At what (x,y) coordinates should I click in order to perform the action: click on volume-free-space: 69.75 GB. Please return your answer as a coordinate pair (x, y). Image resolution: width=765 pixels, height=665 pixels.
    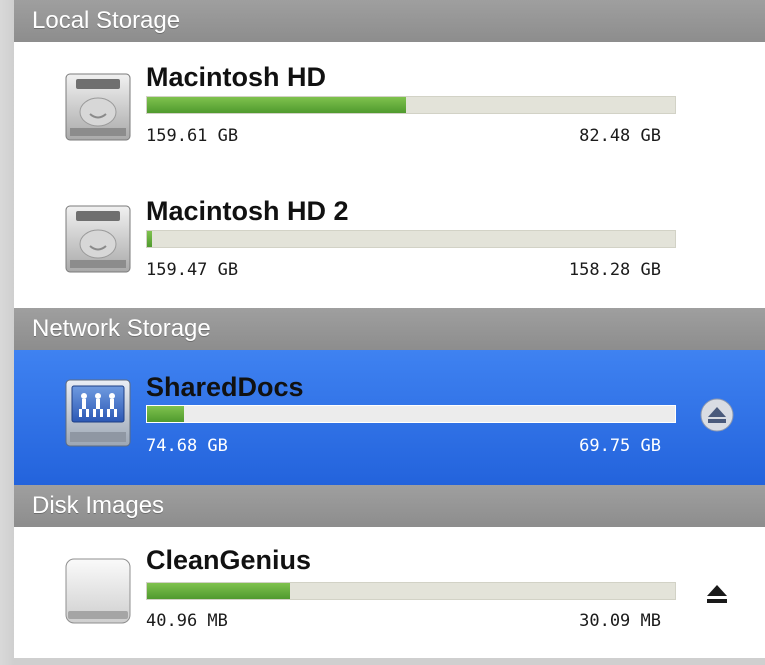
    Looking at the image, I should click on (620, 446).